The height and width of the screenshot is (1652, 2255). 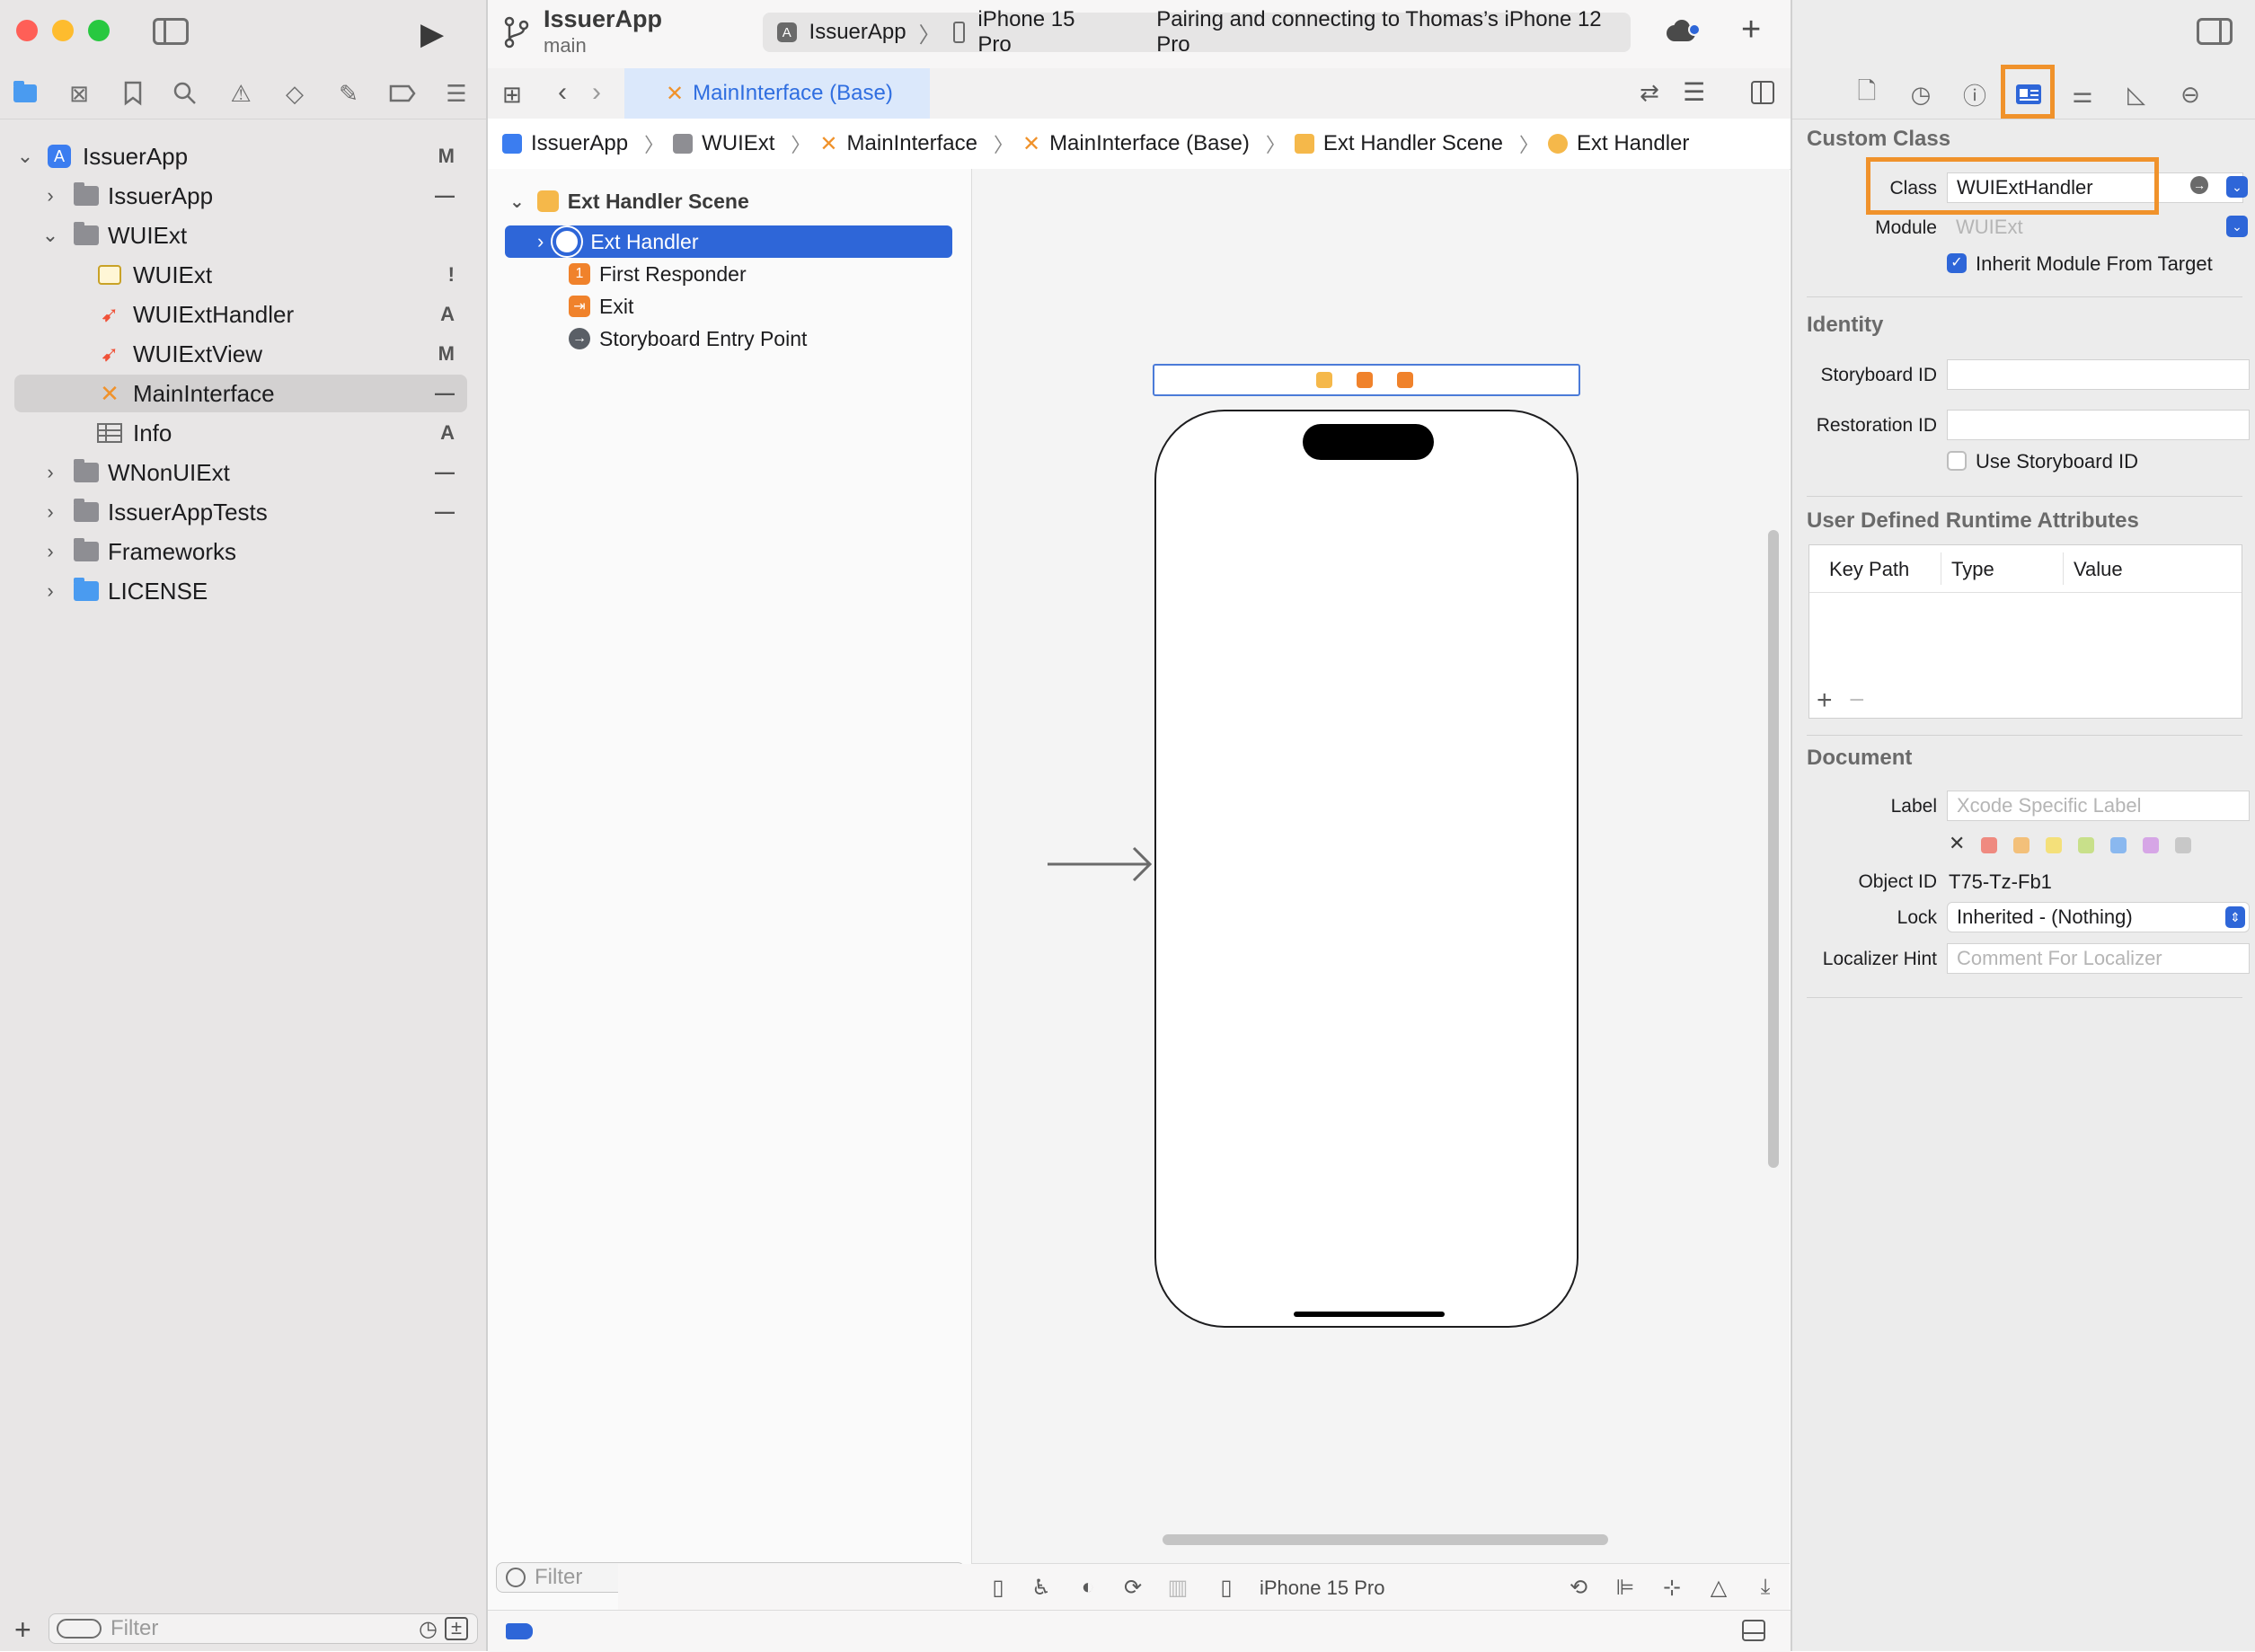 I want to click on horizontal-scrollbar, so click(x=1385, y=1539).